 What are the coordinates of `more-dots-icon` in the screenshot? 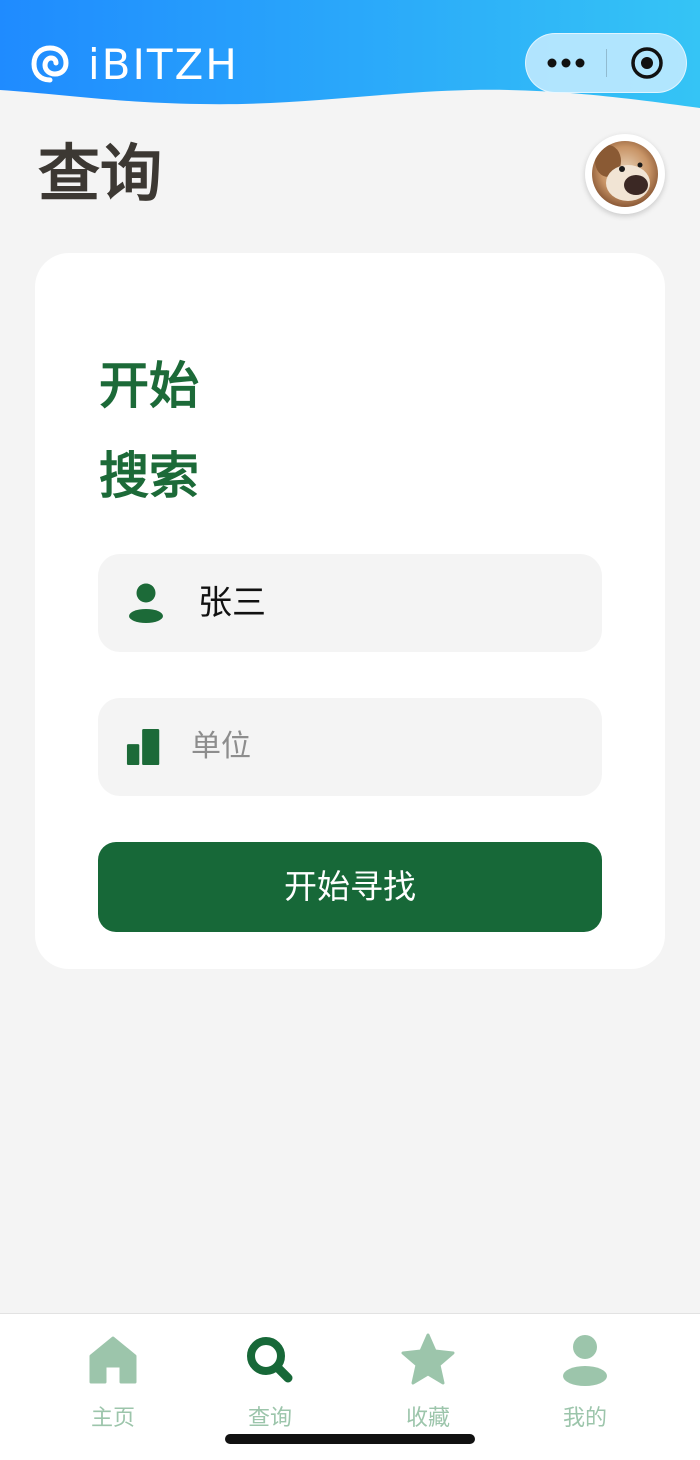 It's located at (566, 63).